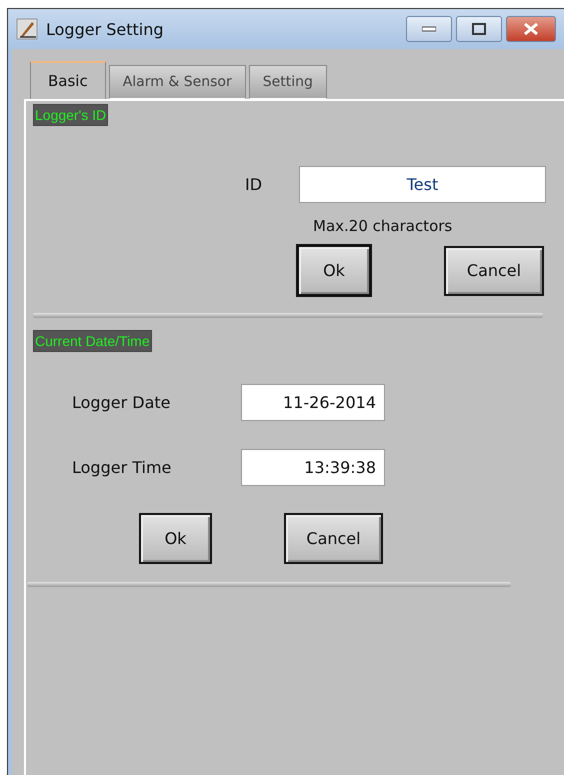 This screenshot has width=564, height=775. What do you see at coordinates (177, 82) in the screenshot?
I see `tab: Alarm & Sensor` at bounding box center [177, 82].